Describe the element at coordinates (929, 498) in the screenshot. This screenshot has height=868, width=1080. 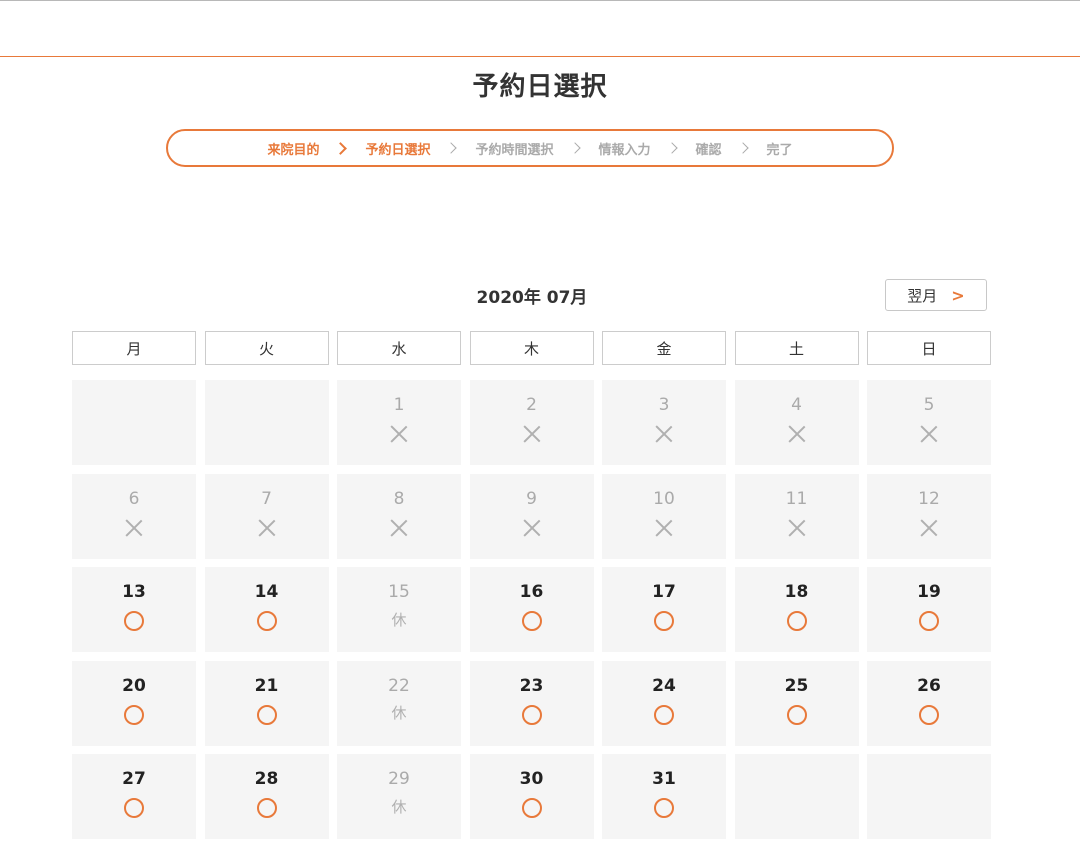
I see `day-number: 12` at that location.